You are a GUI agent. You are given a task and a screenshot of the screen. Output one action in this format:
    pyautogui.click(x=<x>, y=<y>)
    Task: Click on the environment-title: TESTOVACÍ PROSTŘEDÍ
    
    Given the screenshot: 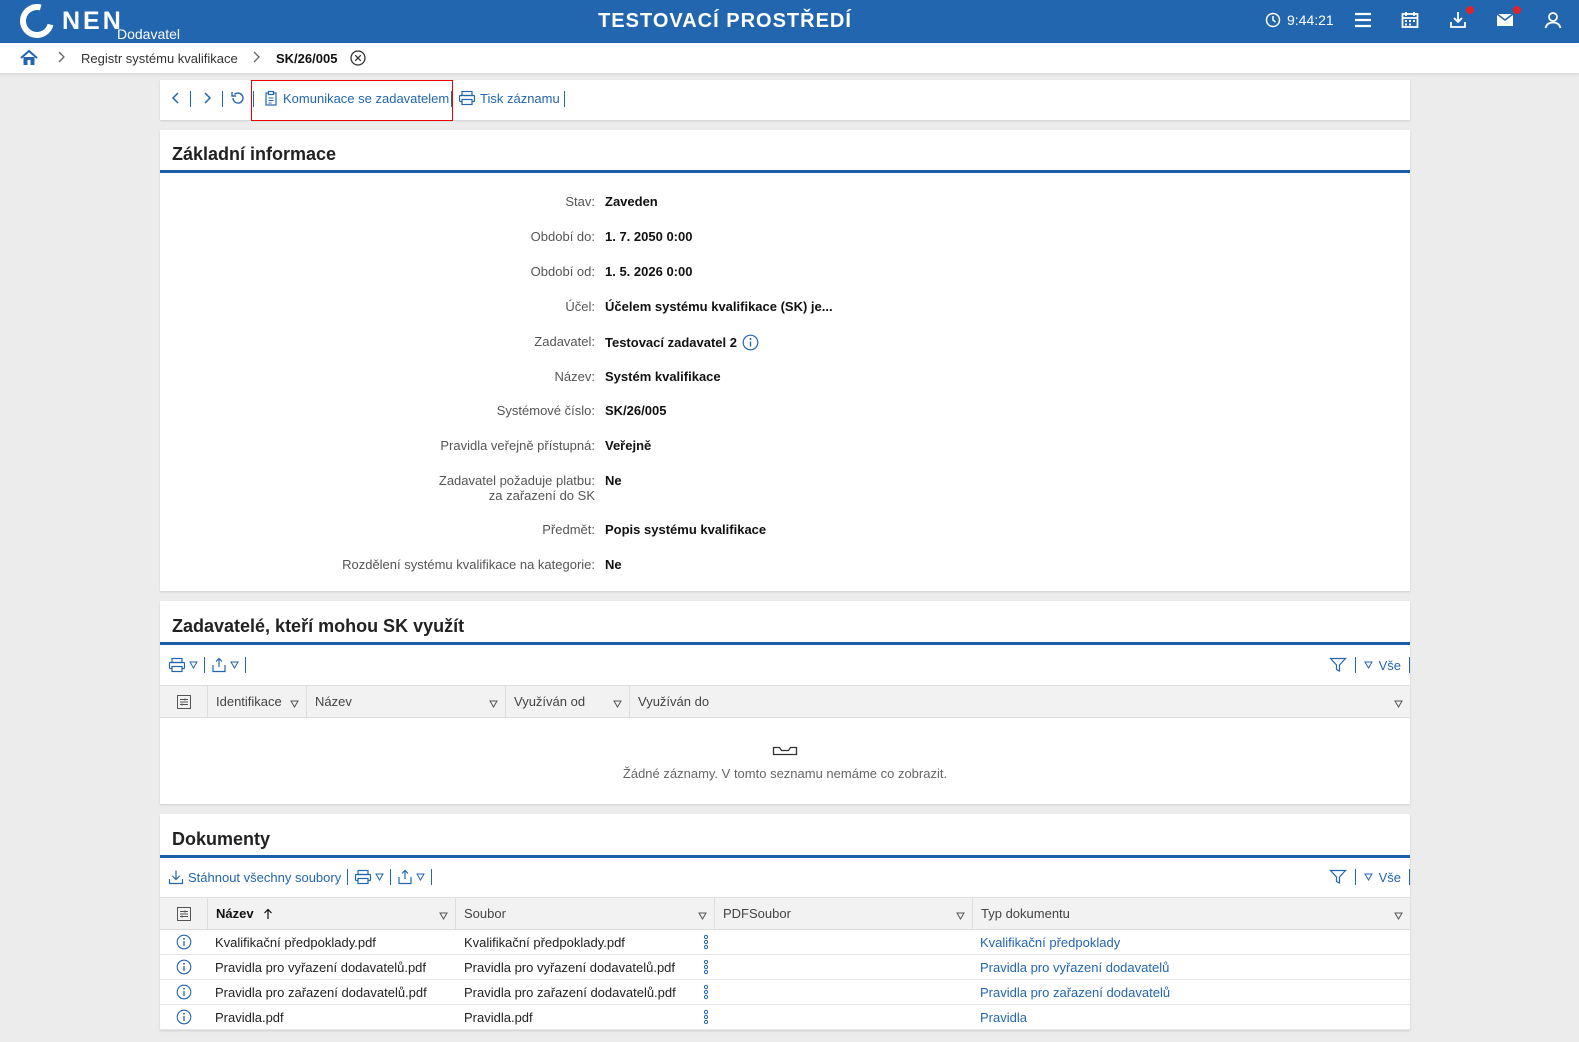 What is the action you would take?
    pyautogui.click(x=725, y=21)
    